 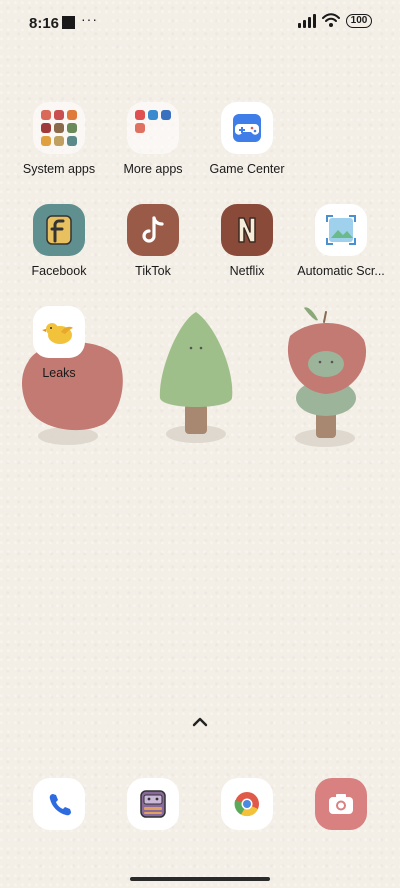 I want to click on phone-icon, so click(x=60, y=805).